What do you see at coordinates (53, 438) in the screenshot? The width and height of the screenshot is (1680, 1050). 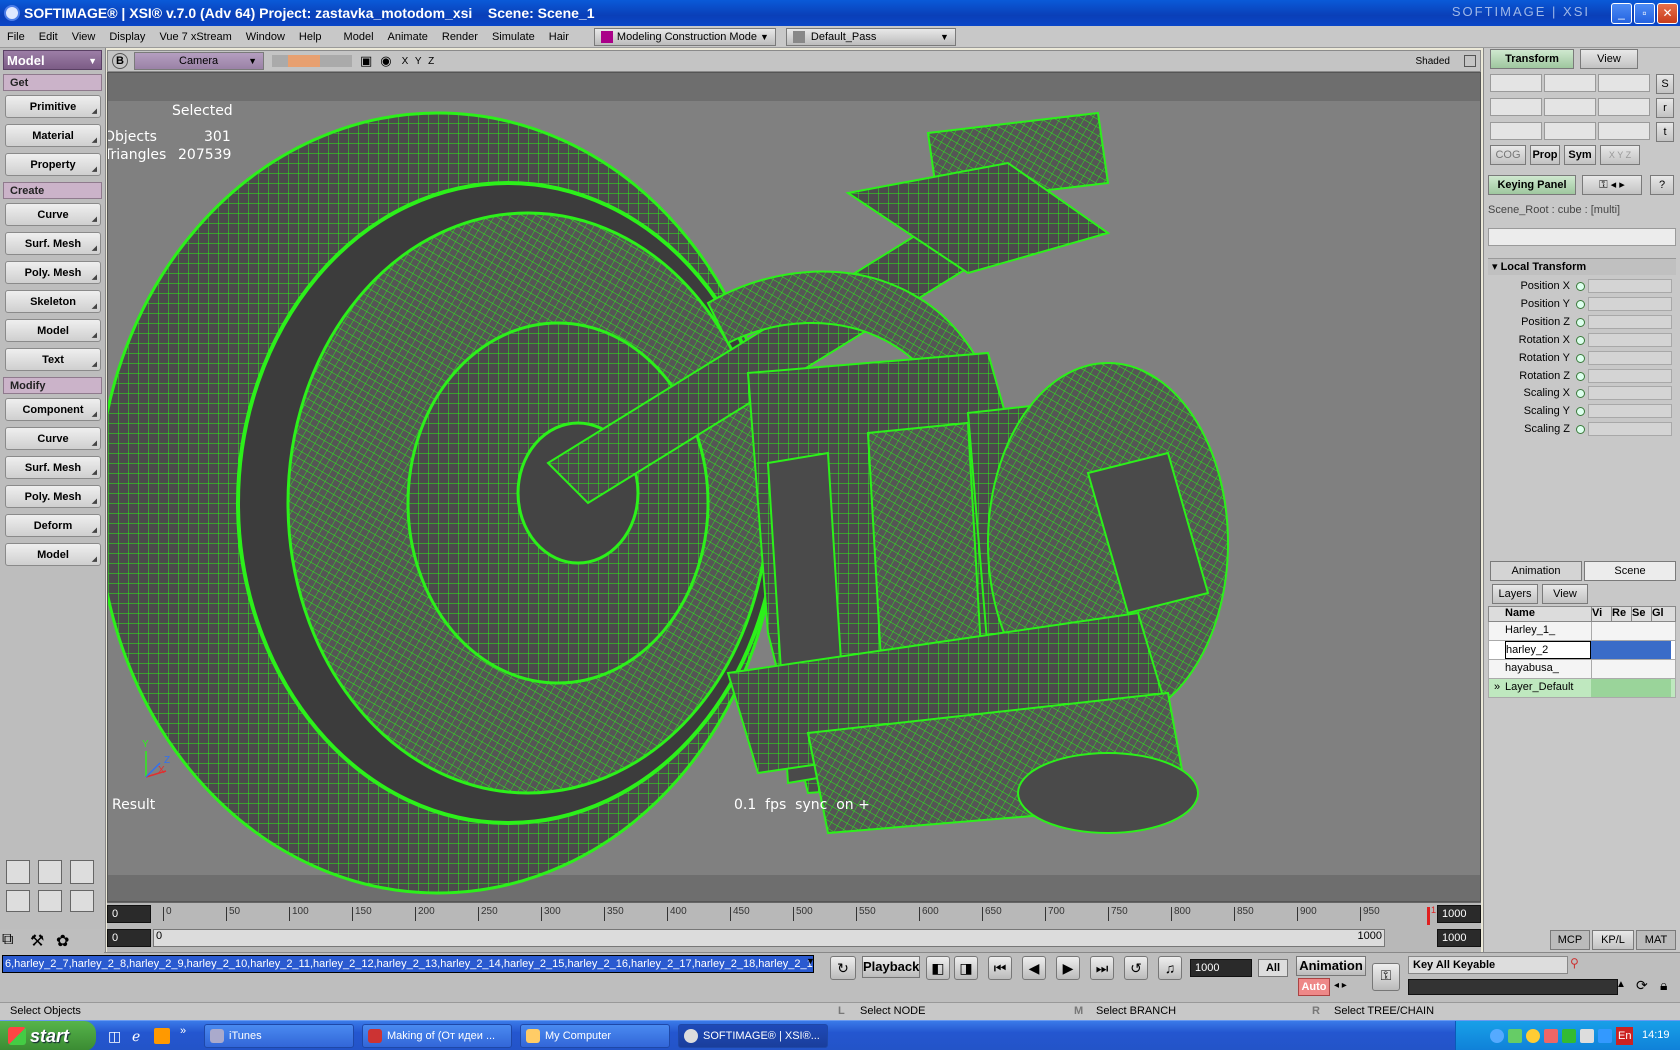 I see `modify-curve-button: Curve` at bounding box center [53, 438].